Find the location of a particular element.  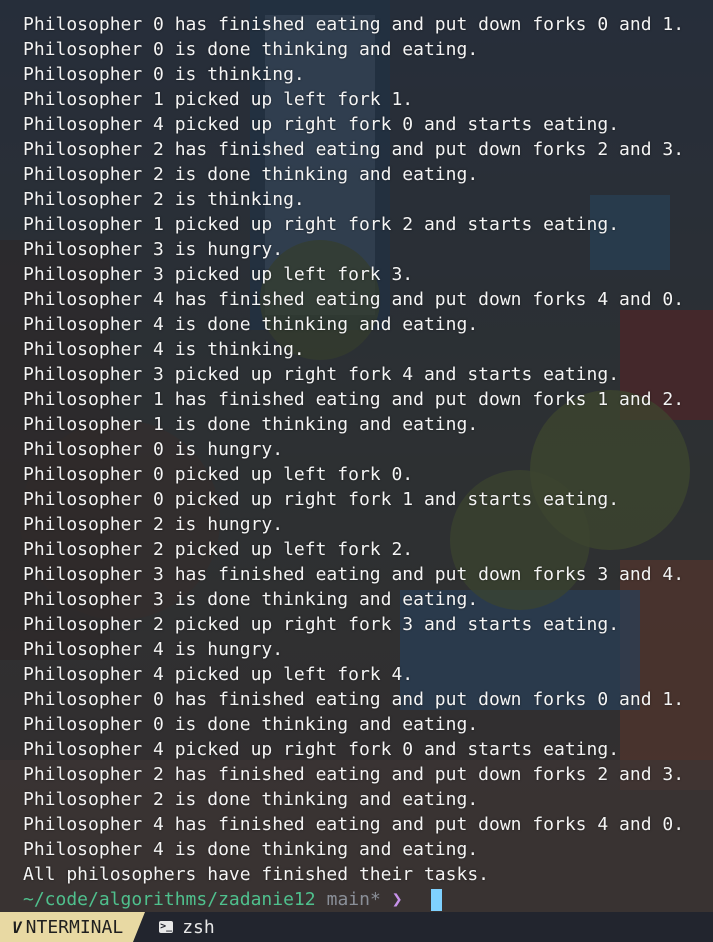

terminal-line: Philosopher 4 picked up left fork 4. is located at coordinates (218, 674).